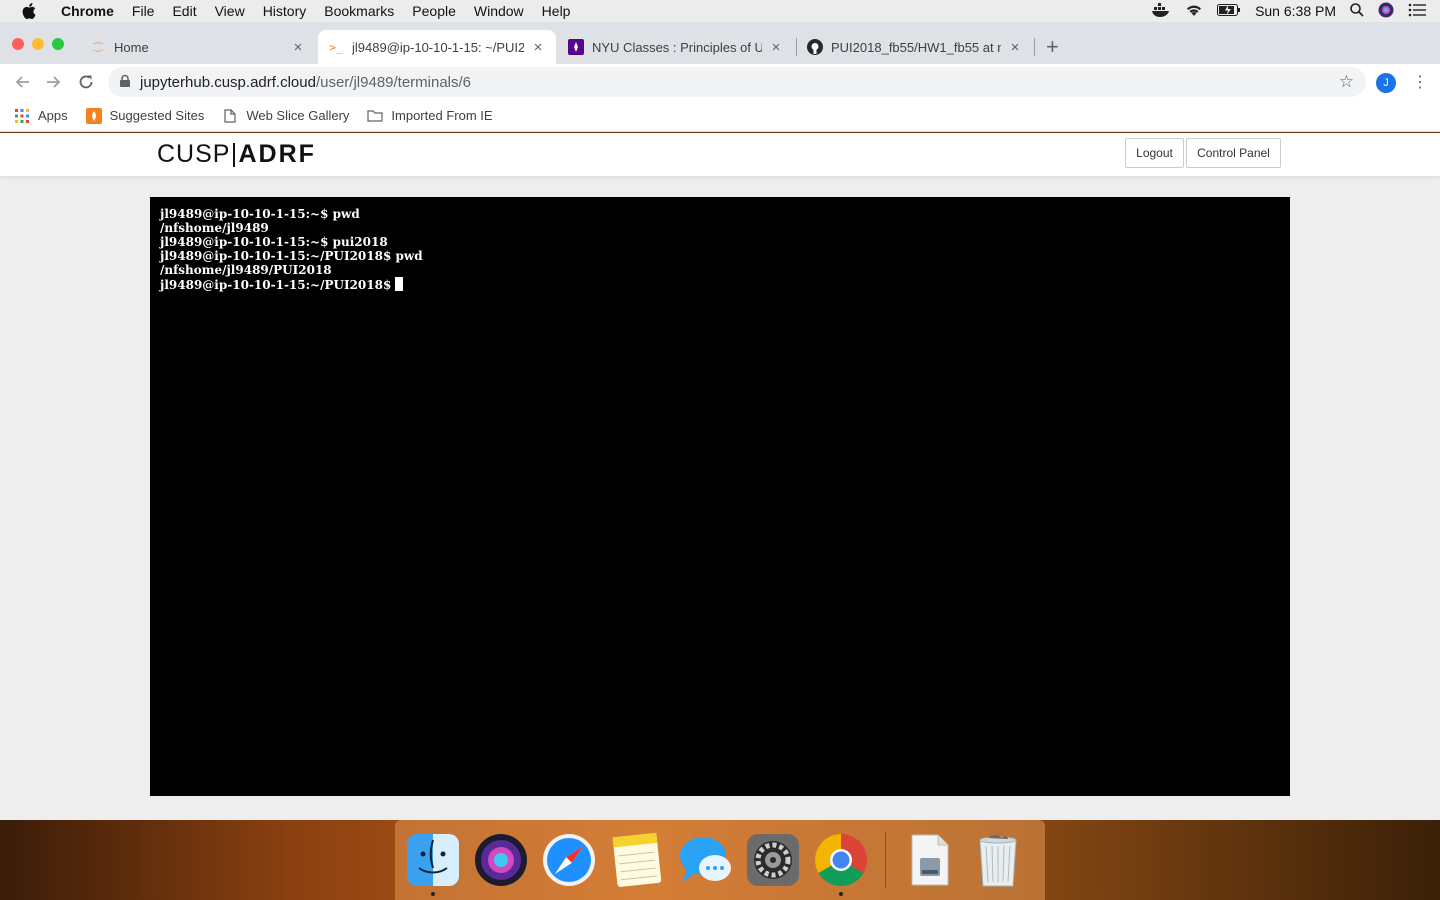 The width and height of the screenshot is (1440, 900). Describe the element at coordinates (1417, 11) in the screenshot. I see `notification-center-icon` at that location.